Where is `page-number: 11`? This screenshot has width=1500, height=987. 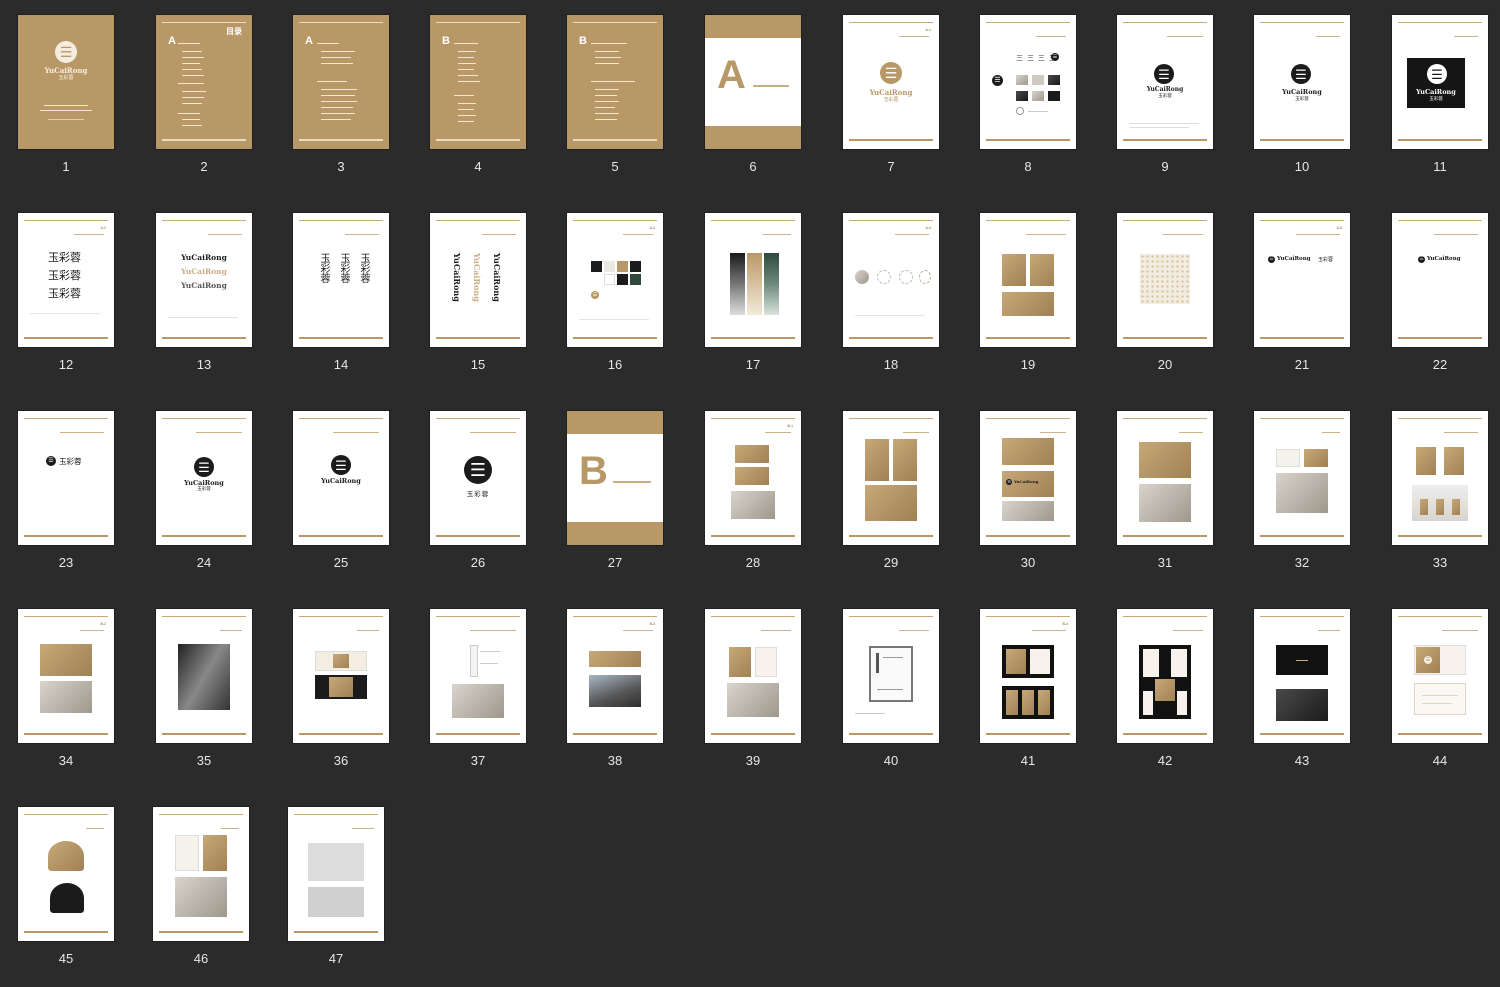
page-number: 11 is located at coordinates (1440, 166).